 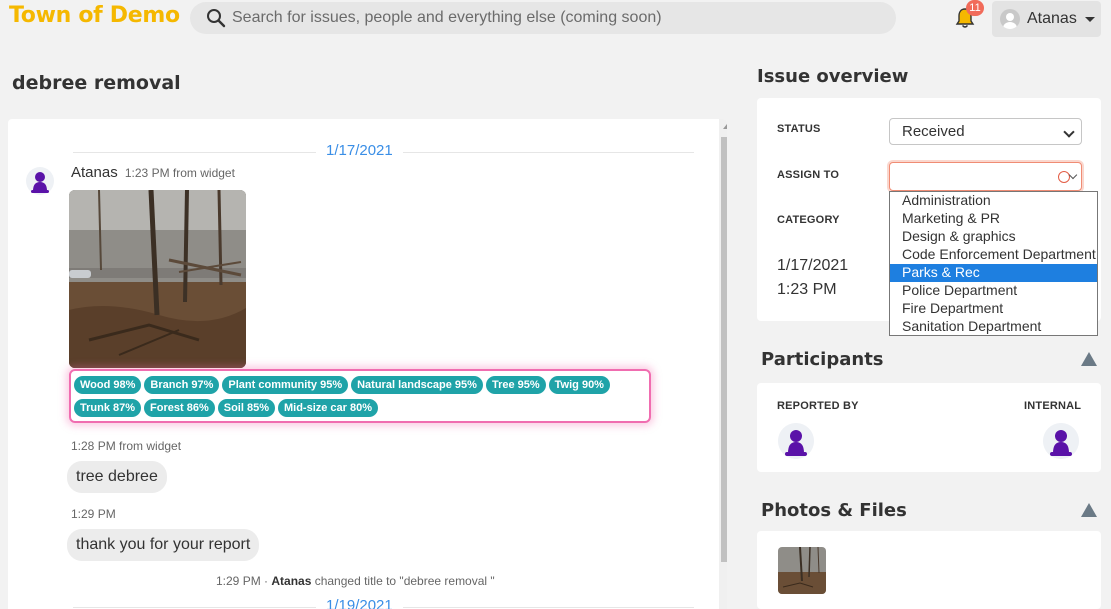 I want to click on dropdown-option: Parks & Rec, so click(x=993, y=273).